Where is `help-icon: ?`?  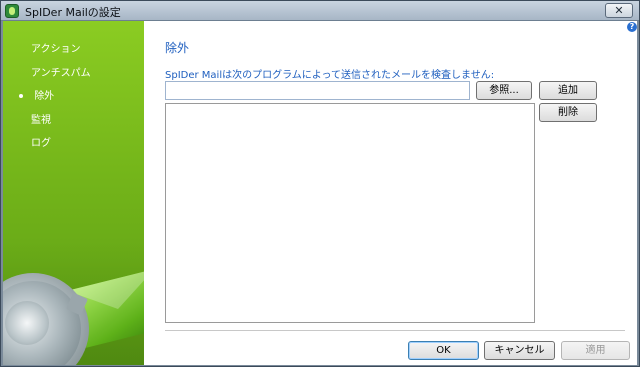
help-icon: ? is located at coordinates (632, 27).